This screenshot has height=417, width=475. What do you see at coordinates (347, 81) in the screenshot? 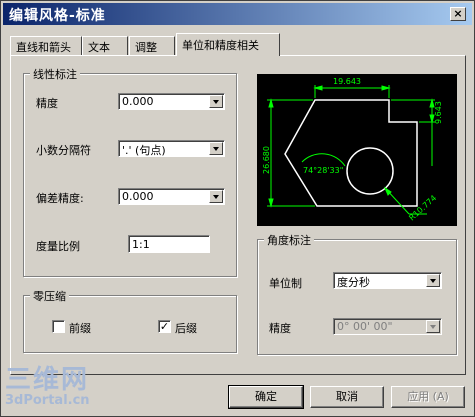
I see `dim-top-text: 19.643` at bounding box center [347, 81].